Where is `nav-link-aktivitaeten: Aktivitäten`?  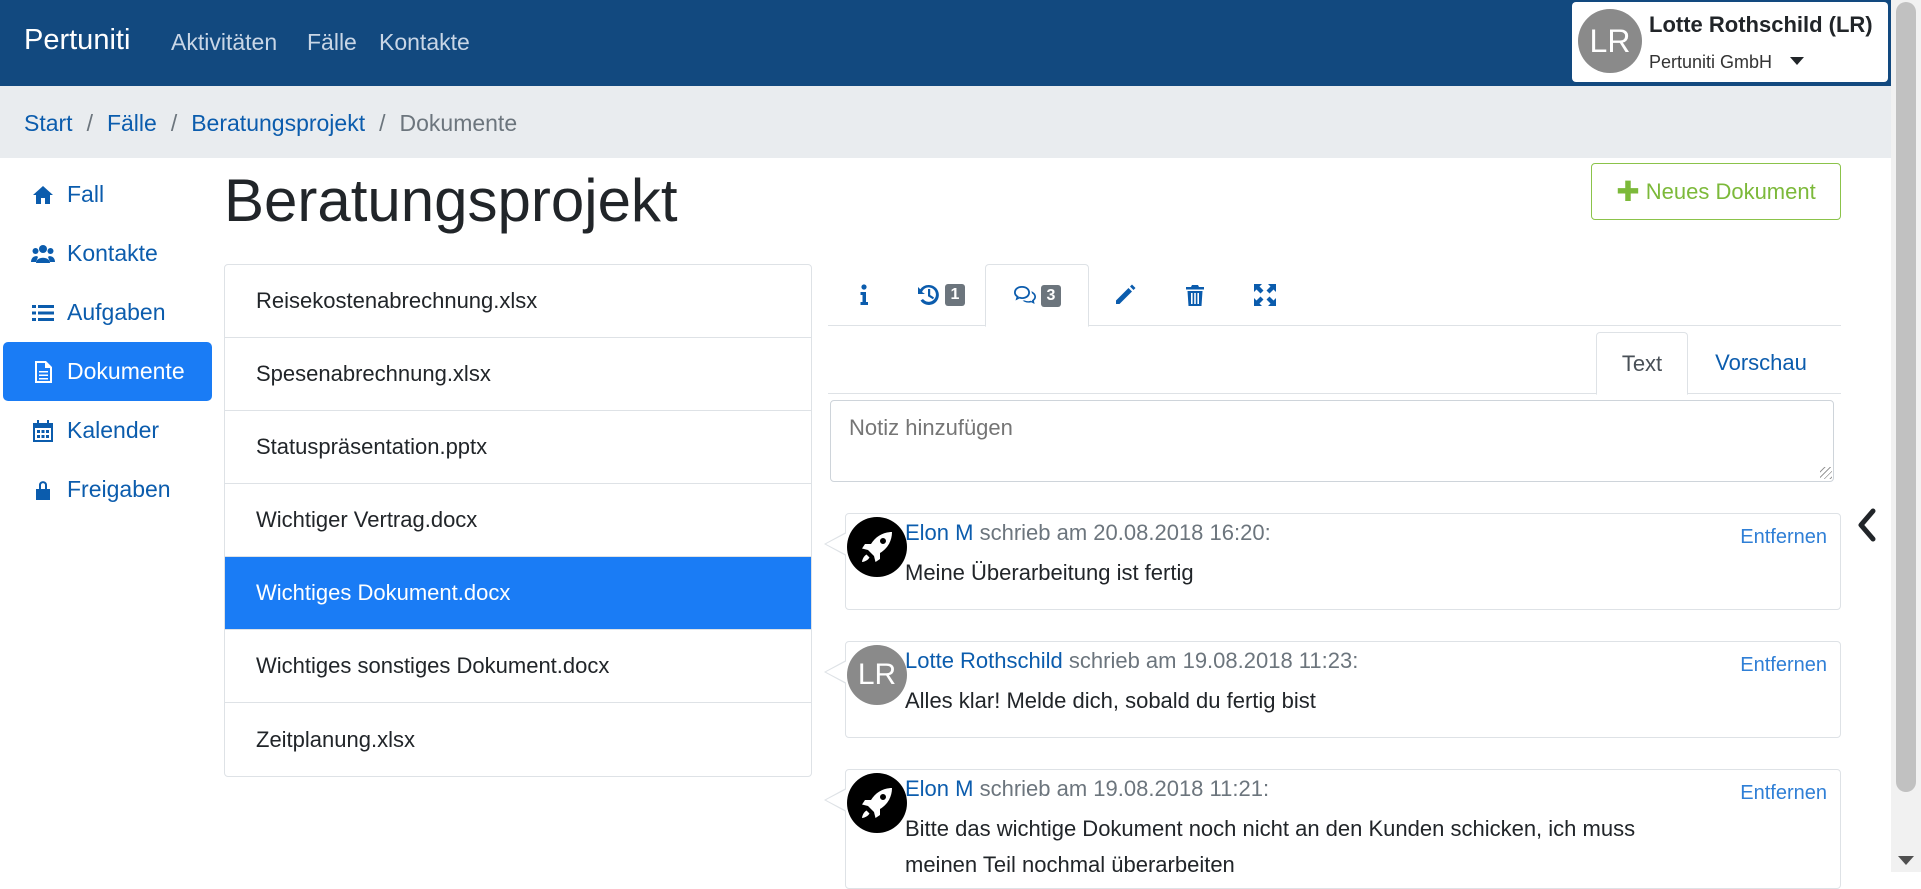
nav-link-aktivitaeten: Aktivitäten is located at coordinates (224, 42).